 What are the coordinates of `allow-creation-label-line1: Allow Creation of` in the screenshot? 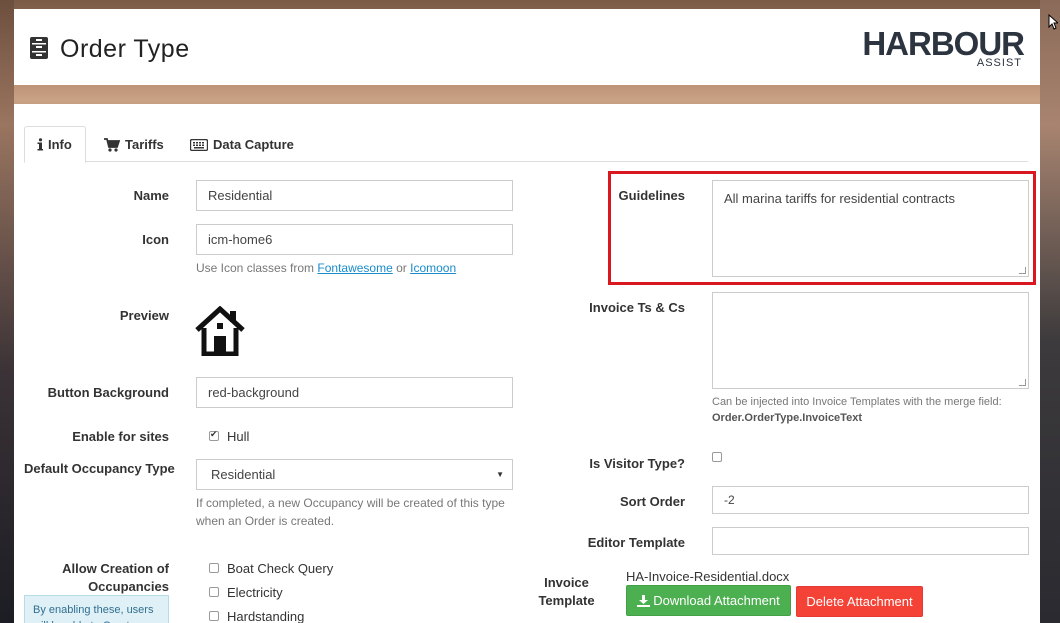 It's located at (115, 568).